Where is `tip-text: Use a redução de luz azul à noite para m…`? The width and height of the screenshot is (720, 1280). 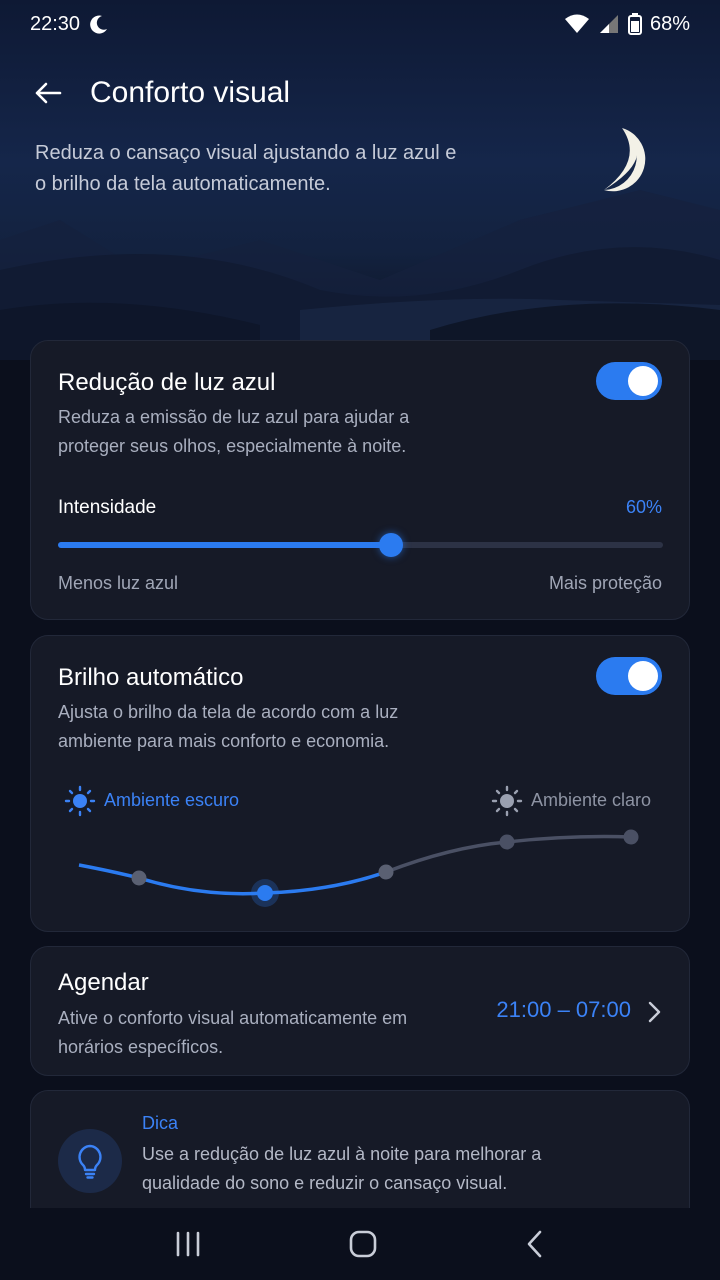 tip-text: Use a redução de luz azul à noite para m… is located at coordinates (342, 1168).